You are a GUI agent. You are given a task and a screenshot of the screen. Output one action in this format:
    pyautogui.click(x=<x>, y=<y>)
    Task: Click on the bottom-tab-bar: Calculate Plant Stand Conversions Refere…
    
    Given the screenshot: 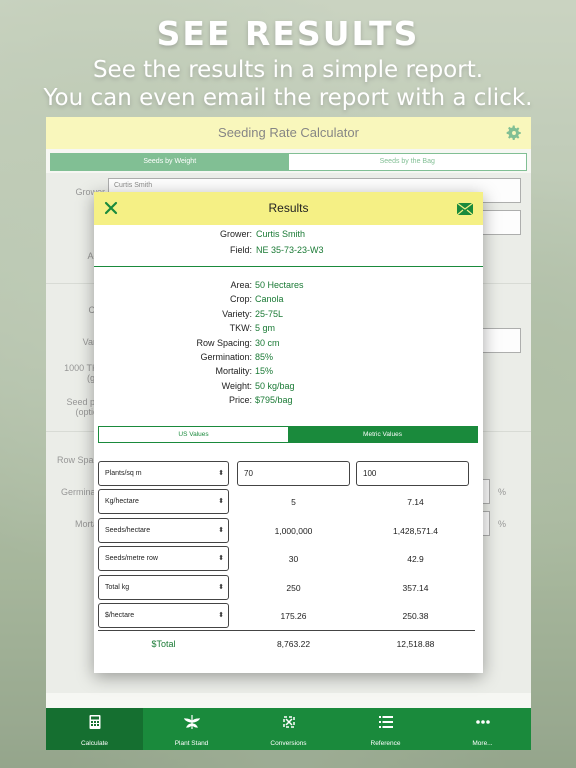 What is the action you would take?
    pyautogui.click(x=288, y=729)
    